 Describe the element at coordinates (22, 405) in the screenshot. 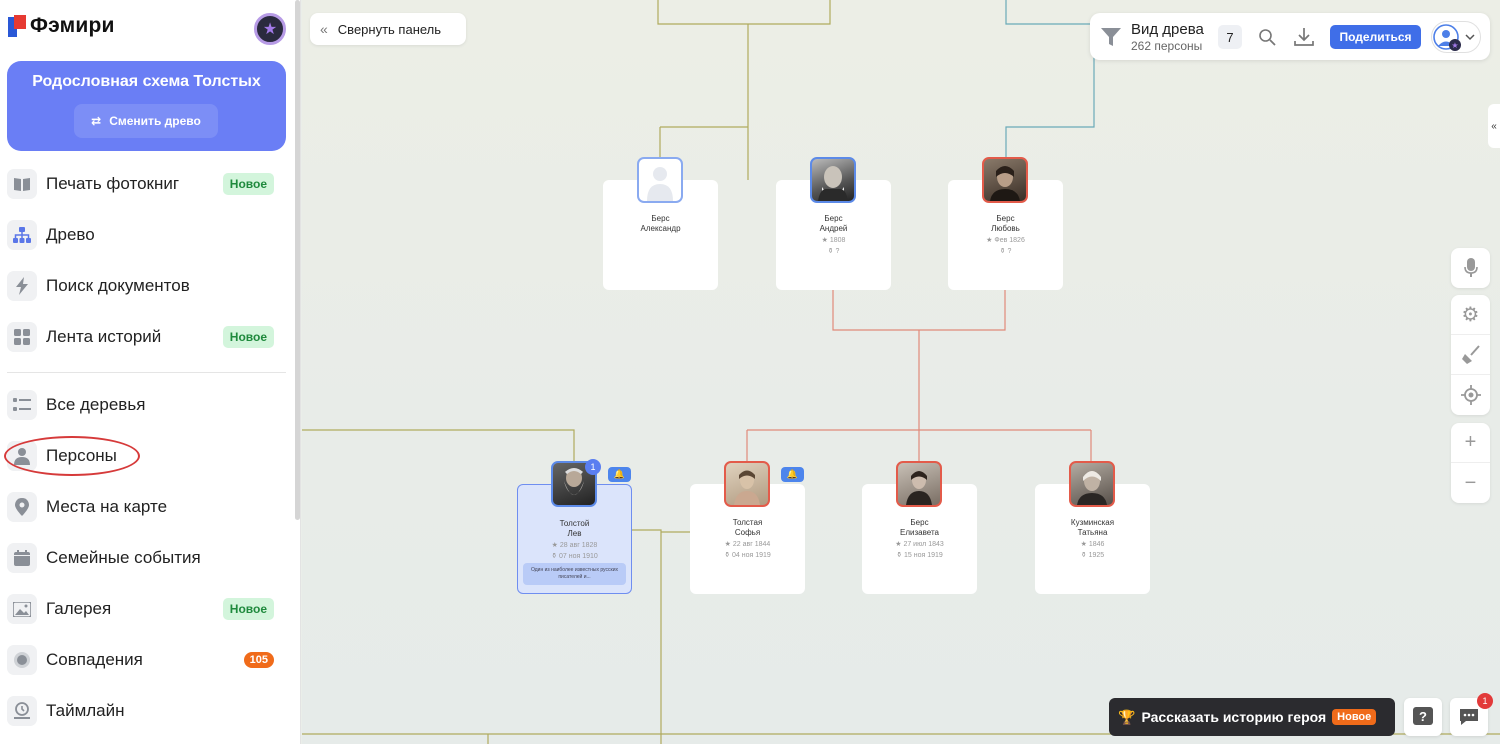

I see `list-icon` at that location.